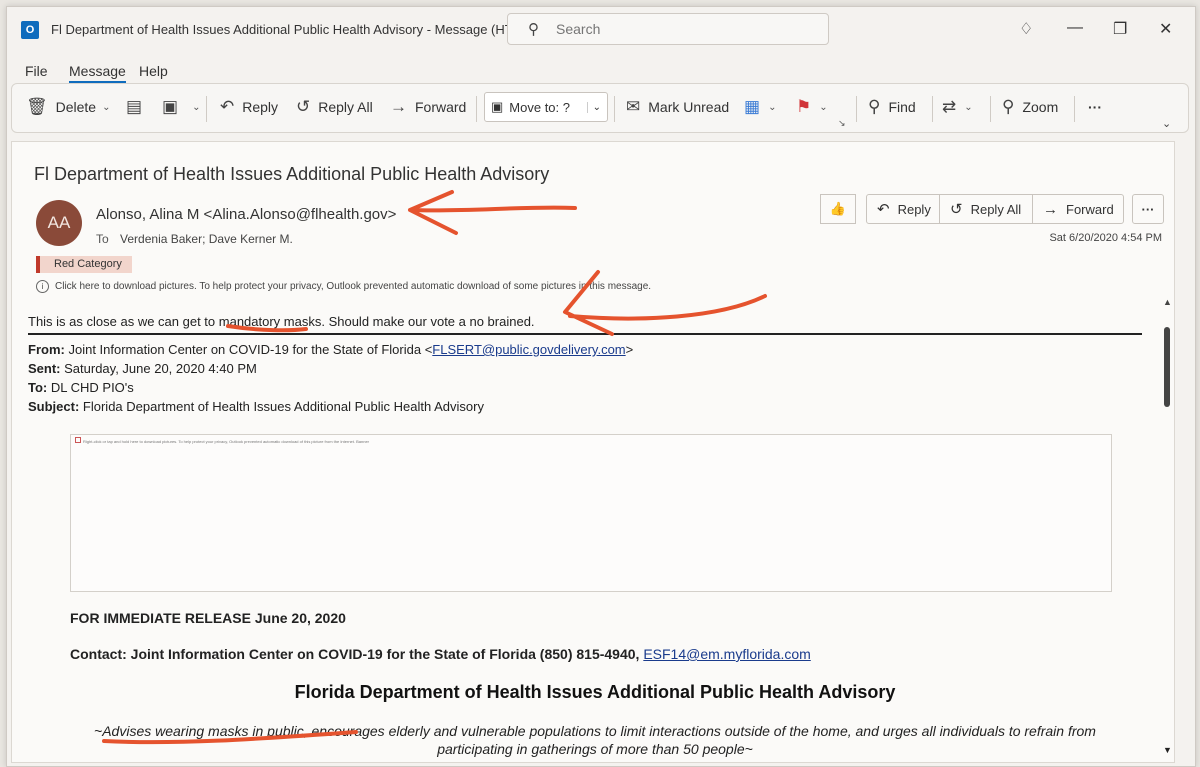 This screenshot has width=1200, height=767. I want to click on search-box: ⚲, so click(668, 29).